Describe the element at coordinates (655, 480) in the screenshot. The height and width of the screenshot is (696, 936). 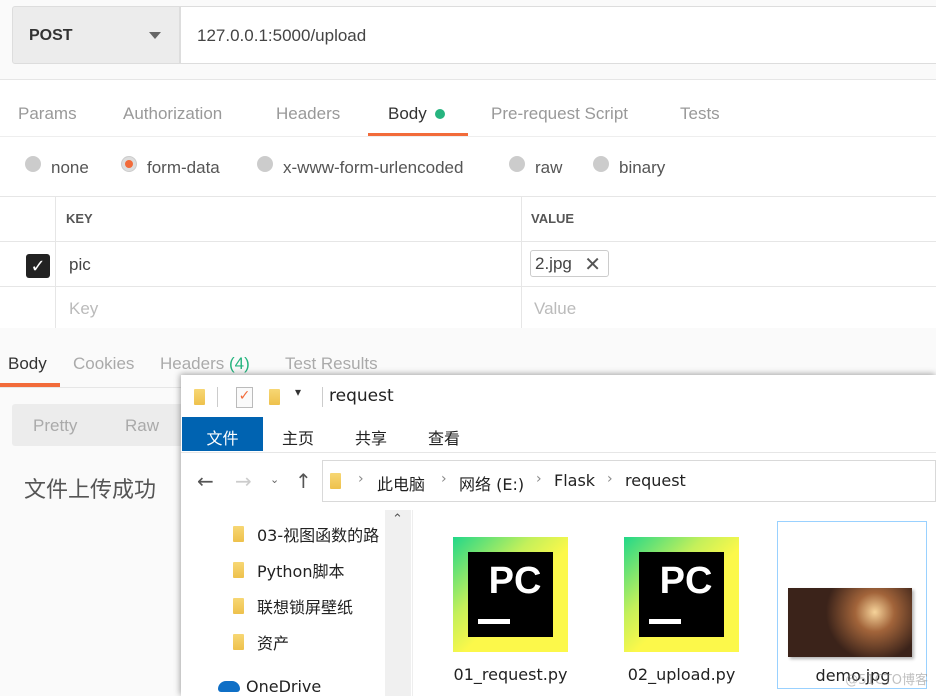
I see `breadcrumb-request: request` at that location.